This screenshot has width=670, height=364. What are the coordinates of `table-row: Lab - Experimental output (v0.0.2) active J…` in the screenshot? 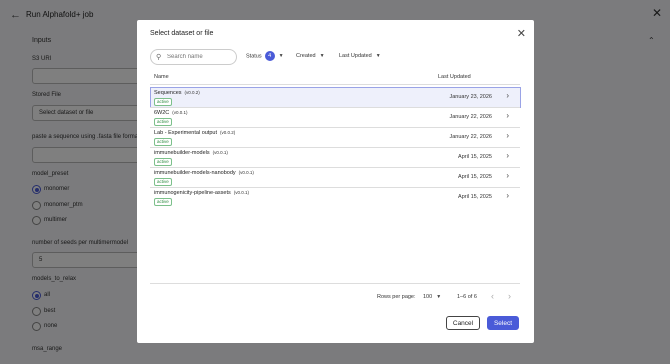 It's located at (335, 137).